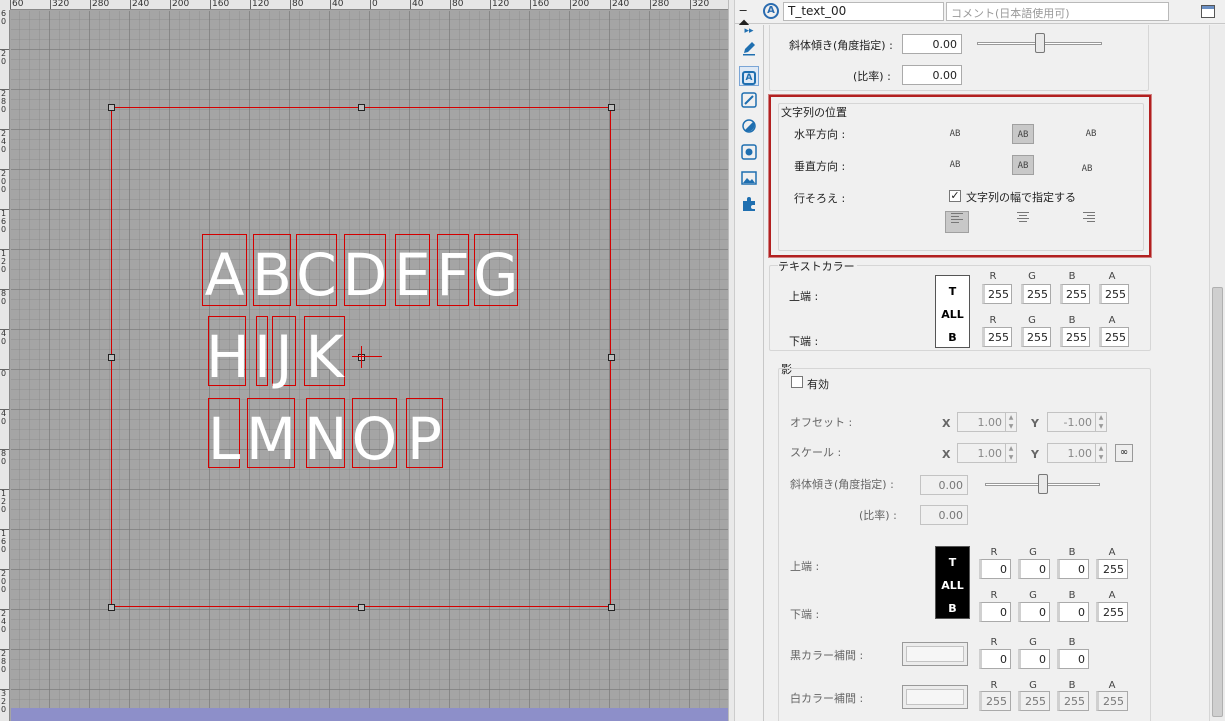 The width and height of the screenshot is (1225, 721). What do you see at coordinates (611, 357) in the screenshot?
I see `resize-handle-mr` at bounding box center [611, 357].